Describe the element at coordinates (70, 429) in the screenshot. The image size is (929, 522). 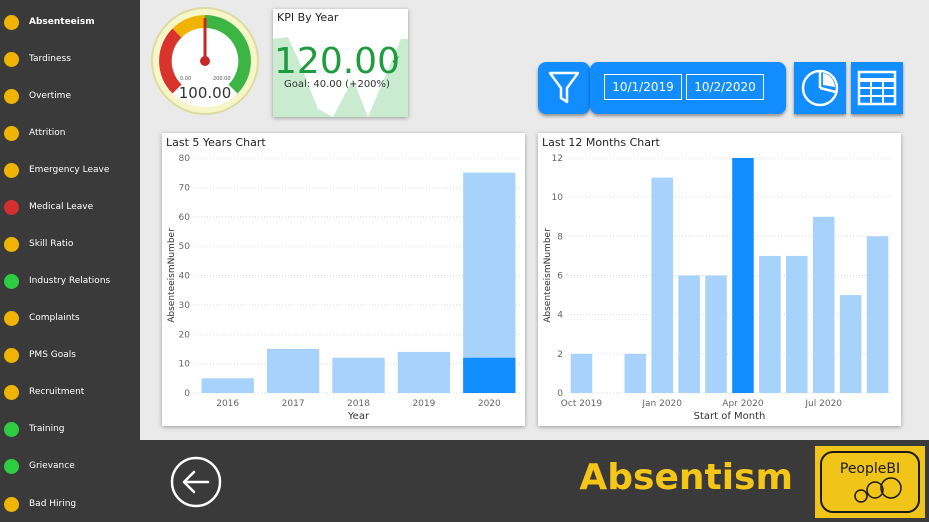
I see `sidebar-item-training: Training` at that location.